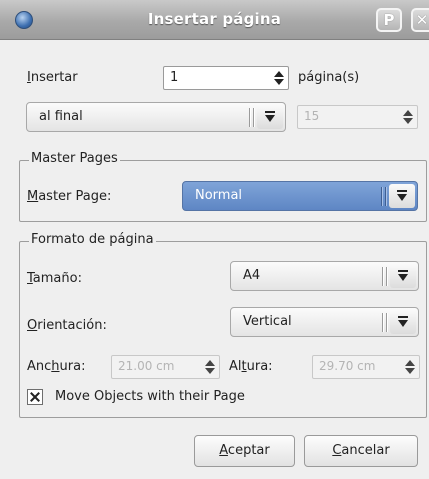  What do you see at coordinates (357, 117) in the screenshot?
I see `page-reference-spinbox: 15` at bounding box center [357, 117].